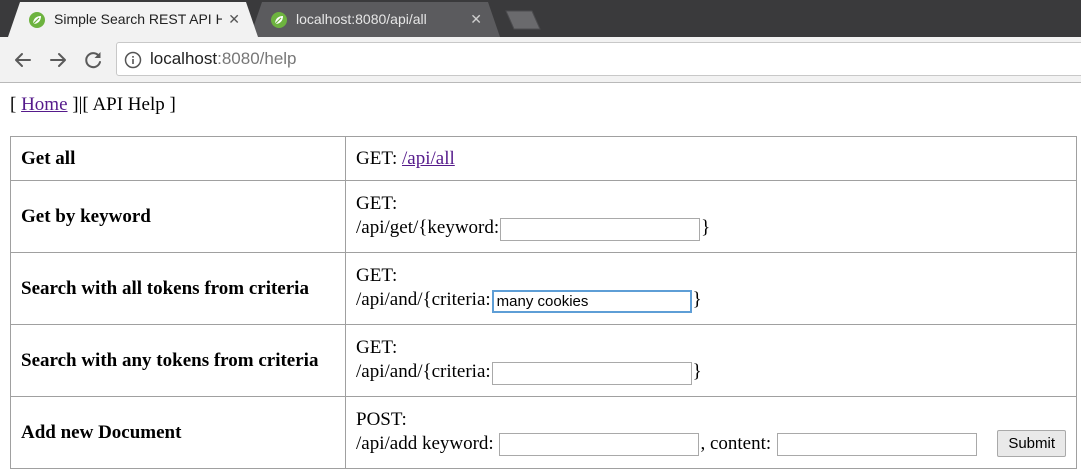  What do you see at coordinates (736, 443) in the screenshot?
I see `content-label: , content:` at bounding box center [736, 443].